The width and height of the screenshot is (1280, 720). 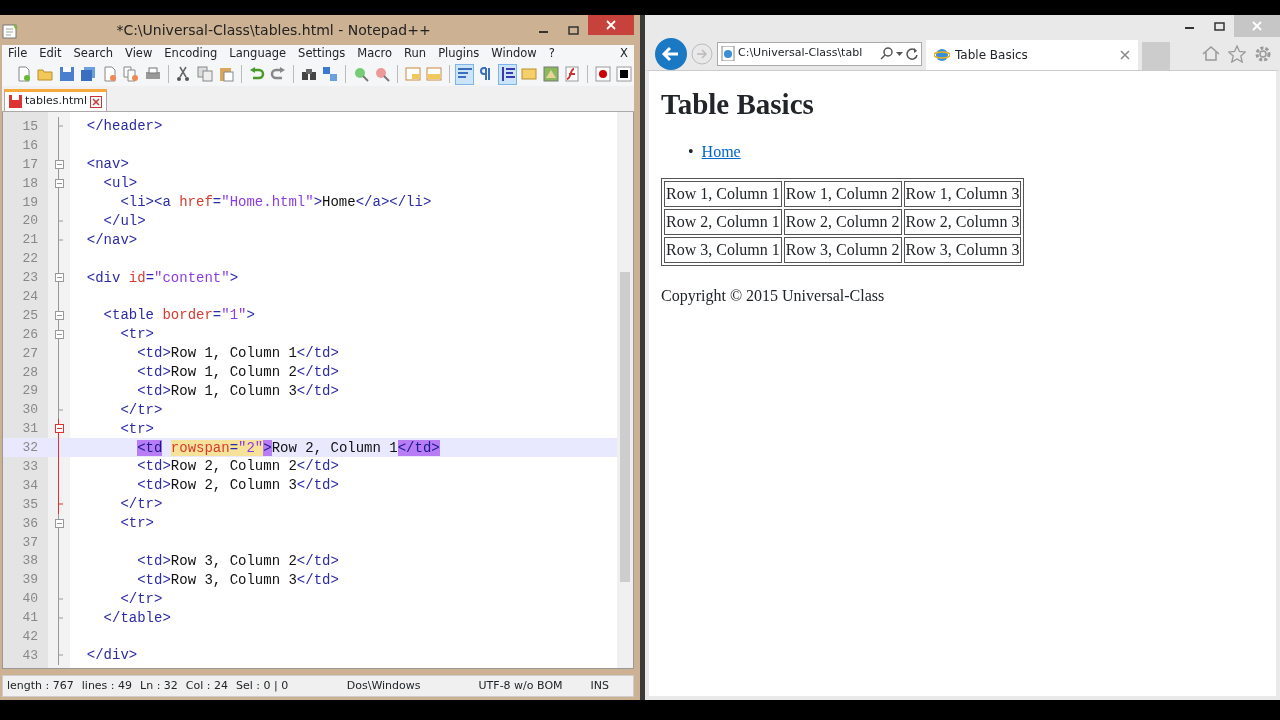 What do you see at coordinates (237, 466) in the screenshot?
I see `code-line: <td>Row 2, Column 2</td>` at bounding box center [237, 466].